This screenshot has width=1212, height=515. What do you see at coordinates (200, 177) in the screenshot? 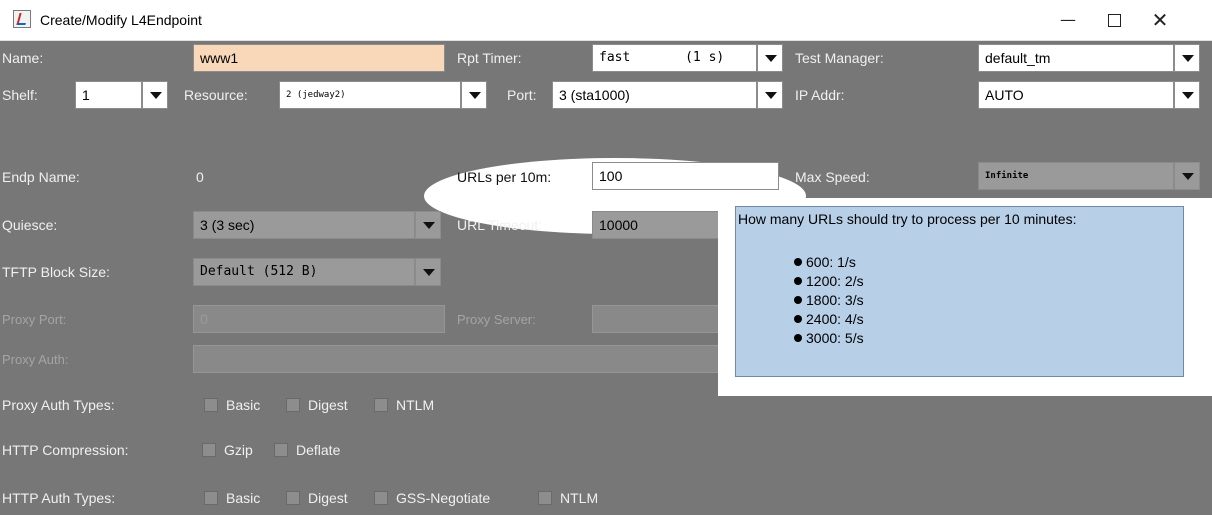
I see `endp-name-value: 0` at bounding box center [200, 177].